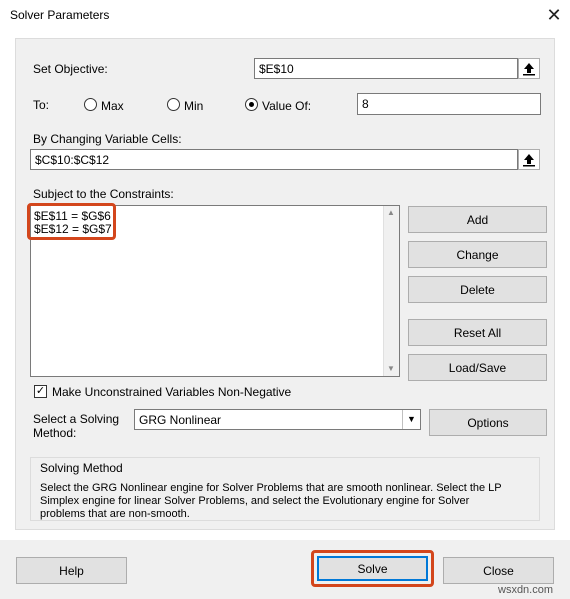  I want to click on radio-value-of-label: Value Of:, so click(287, 106).